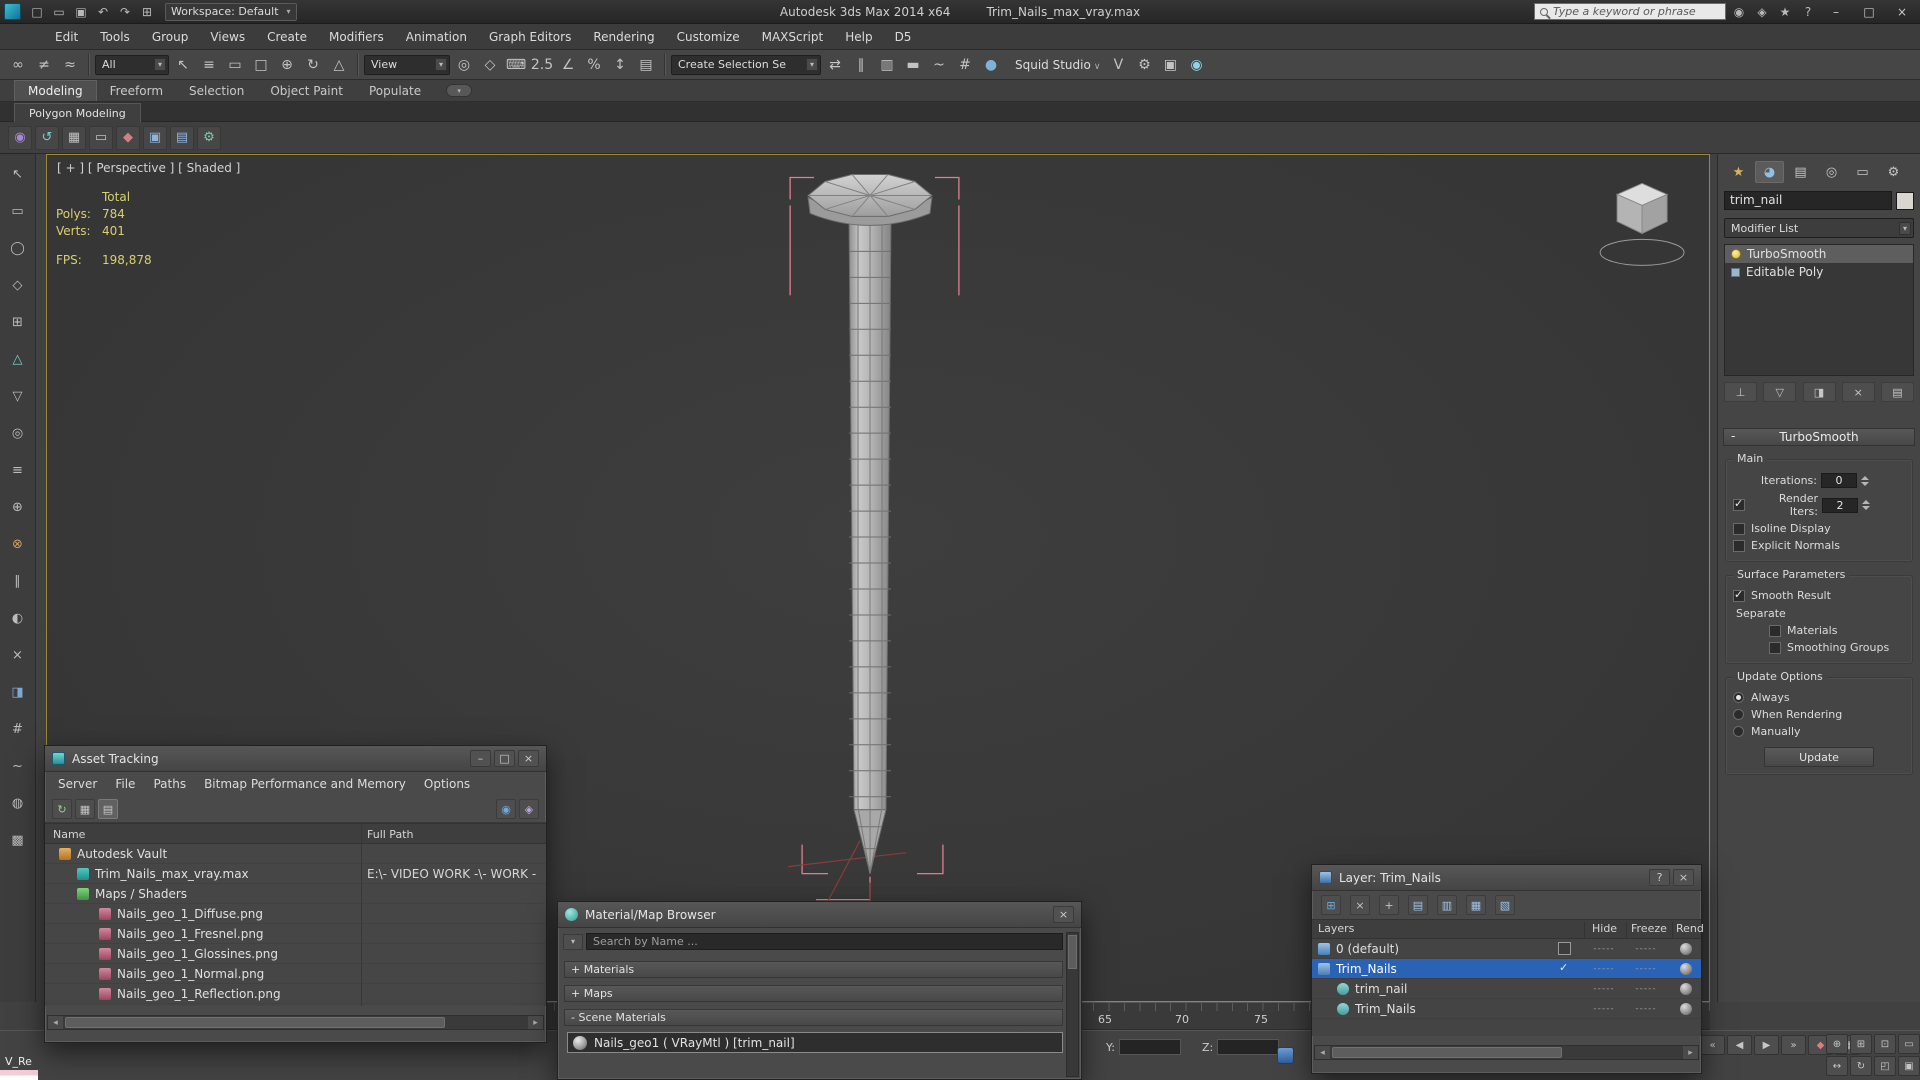  Describe the element at coordinates (1775, 647) in the screenshot. I see `smoothing-groups-checkbox` at that location.